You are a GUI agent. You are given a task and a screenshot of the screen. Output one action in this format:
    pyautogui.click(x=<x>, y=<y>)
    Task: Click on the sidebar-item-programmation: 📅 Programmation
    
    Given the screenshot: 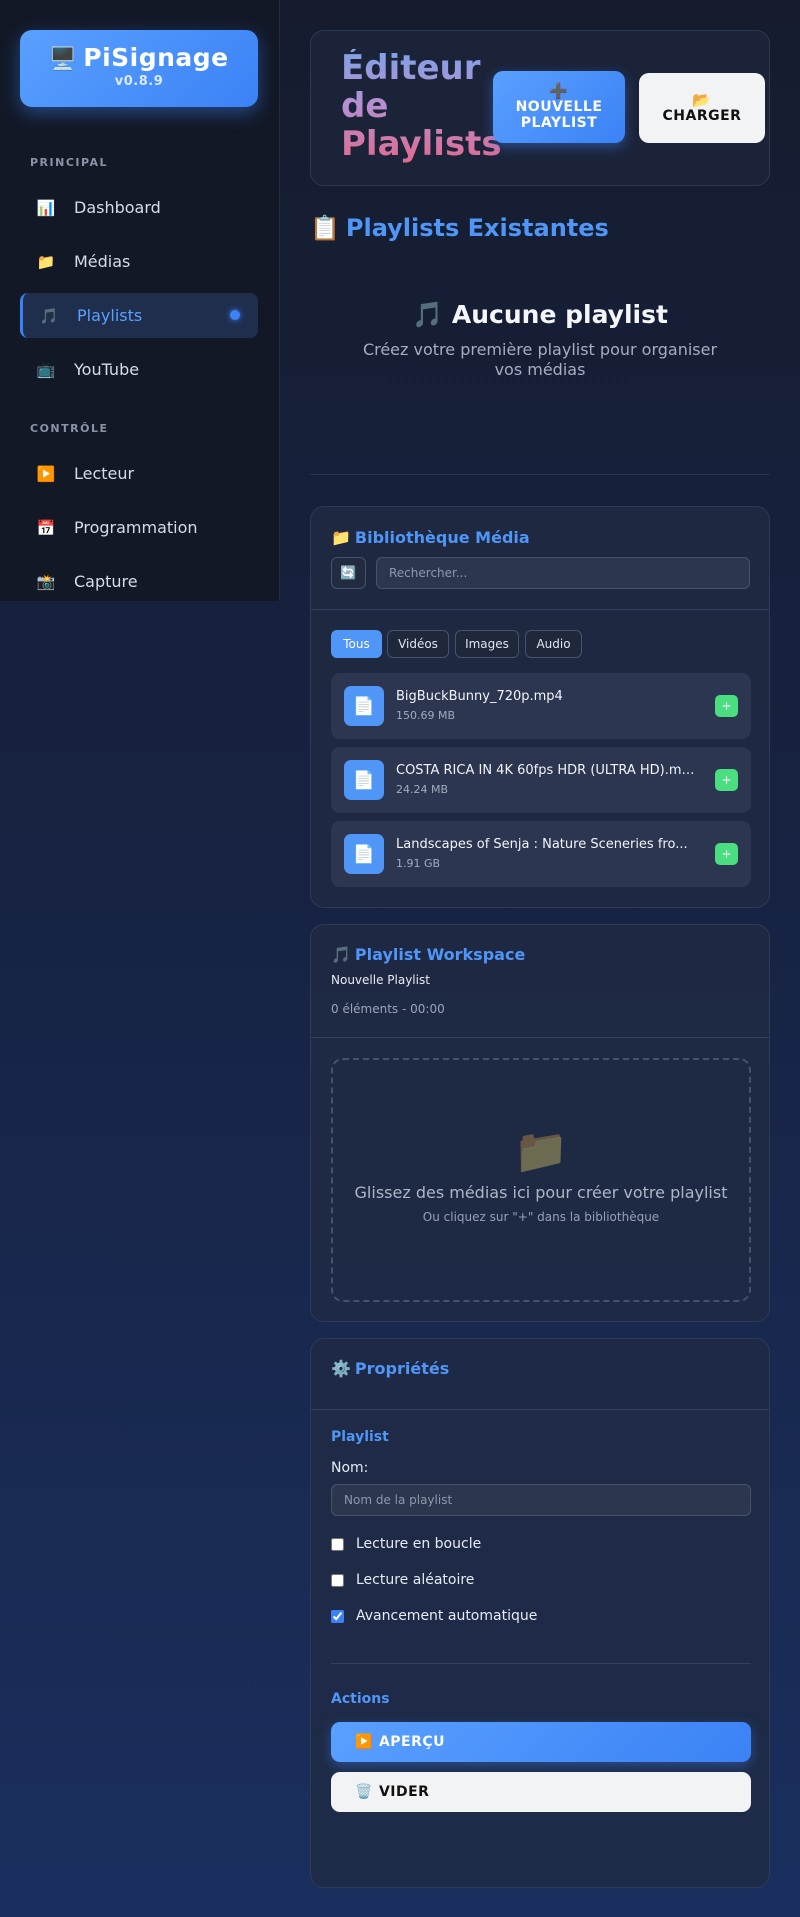 What is the action you would take?
    pyautogui.click(x=139, y=527)
    